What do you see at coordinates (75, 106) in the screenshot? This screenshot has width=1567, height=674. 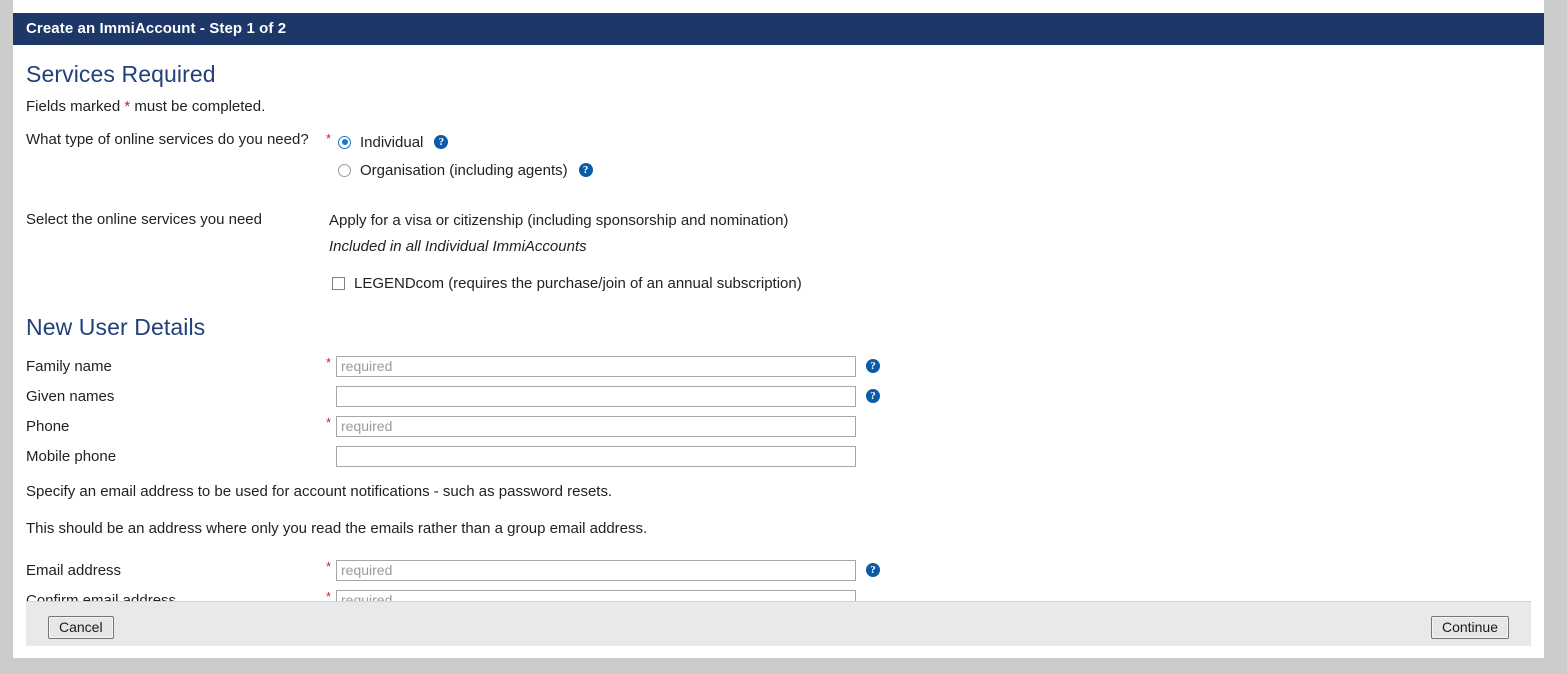 I see `required-note-prefix: Fields marked` at bounding box center [75, 106].